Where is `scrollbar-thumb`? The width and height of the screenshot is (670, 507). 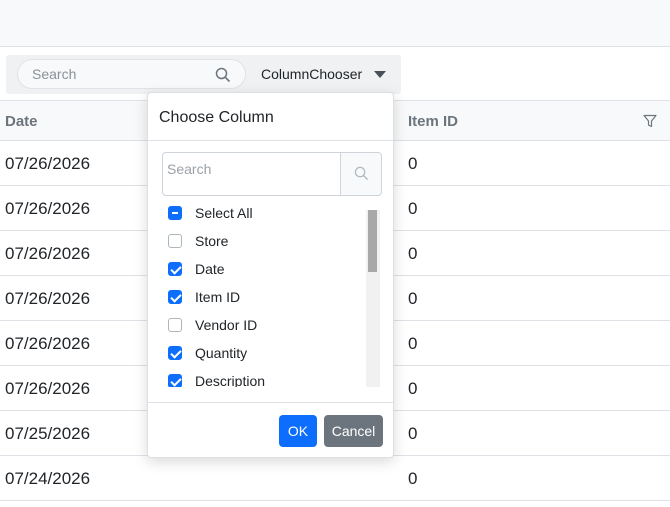
scrollbar-thumb is located at coordinates (372, 241).